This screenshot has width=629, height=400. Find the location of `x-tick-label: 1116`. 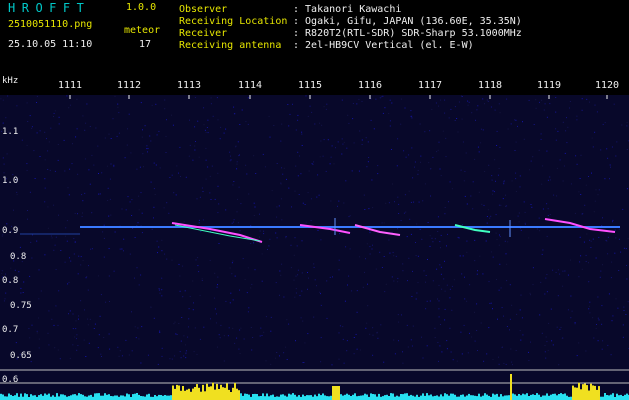

x-tick-label: 1116 is located at coordinates (370, 85).